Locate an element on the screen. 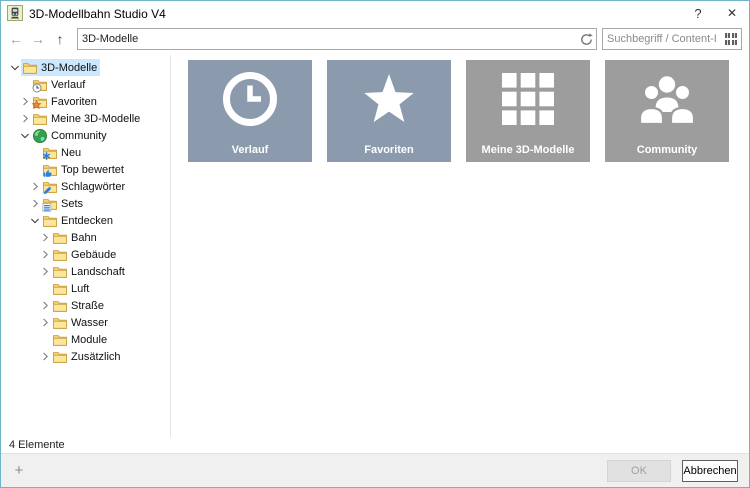  tree-item-label: Top bewertet is located at coordinates (92, 169).